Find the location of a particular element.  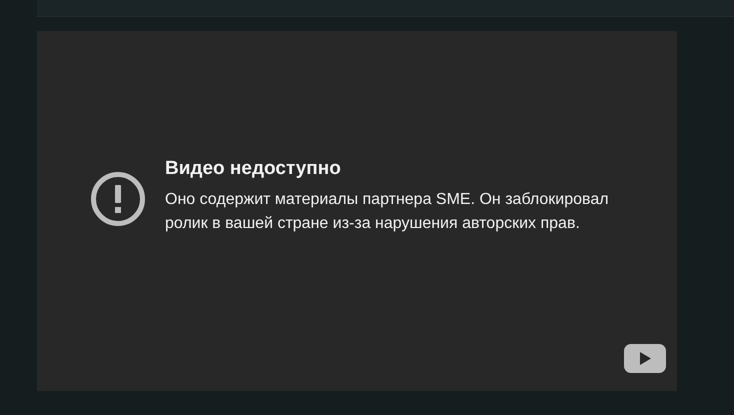

error-title: Видео недоступно is located at coordinates (253, 169).